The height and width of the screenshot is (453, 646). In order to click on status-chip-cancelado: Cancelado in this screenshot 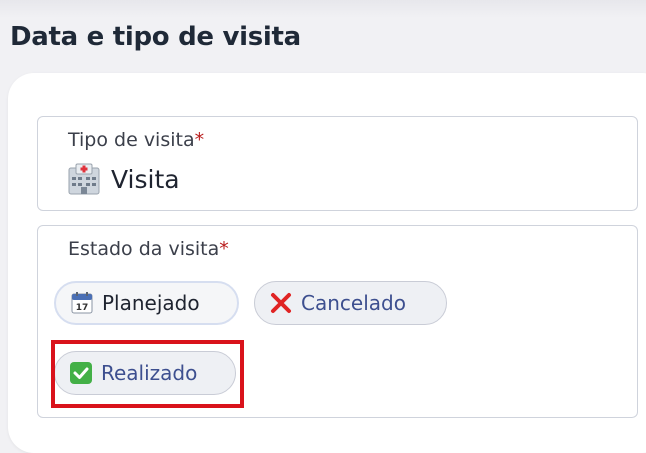, I will do `click(350, 303)`.